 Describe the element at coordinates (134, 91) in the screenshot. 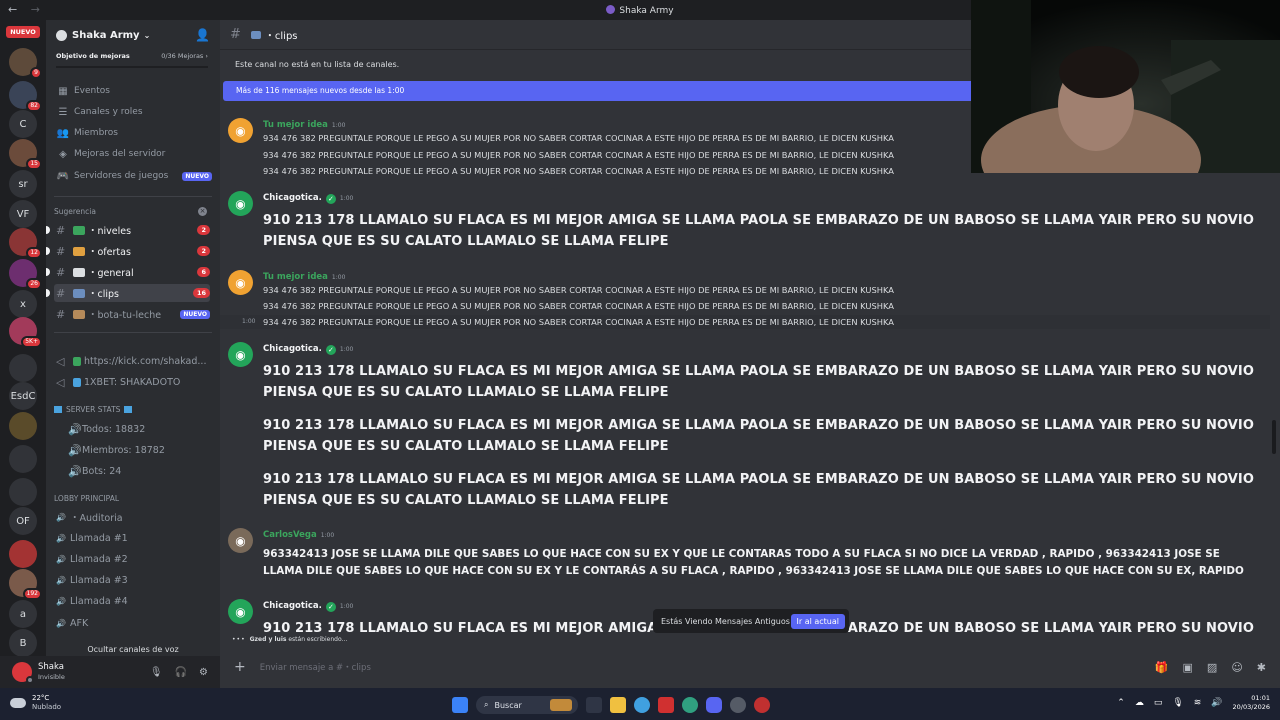

I see `sidebar-item-eventos: ▦ Eventos` at that location.